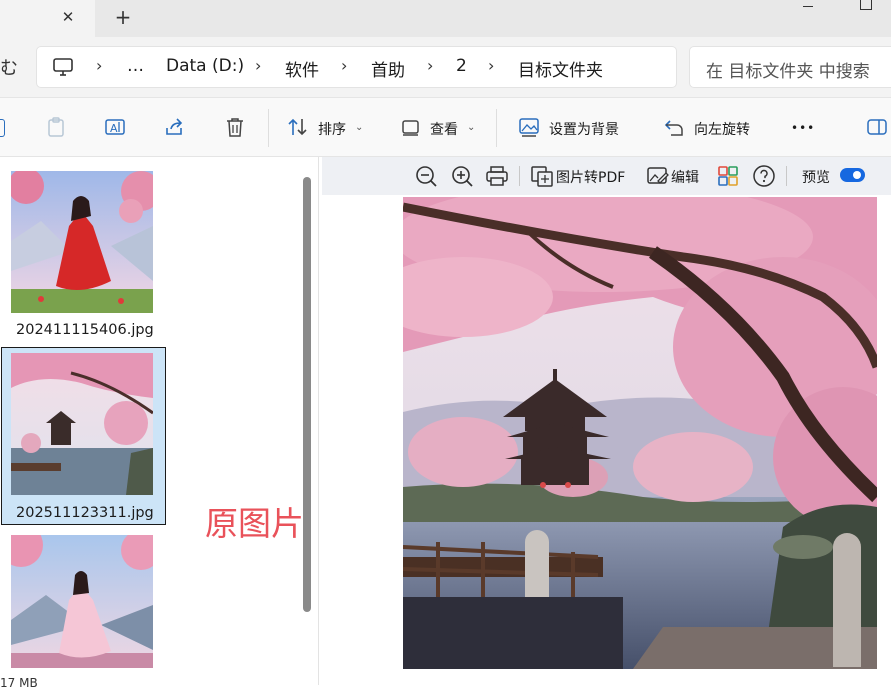 The width and height of the screenshot is (891, 690). What do you see at coordinates (85, 513) in the screenshot?
I see `file-name: 202511123311.jpg` at bounding box center [85, 513].